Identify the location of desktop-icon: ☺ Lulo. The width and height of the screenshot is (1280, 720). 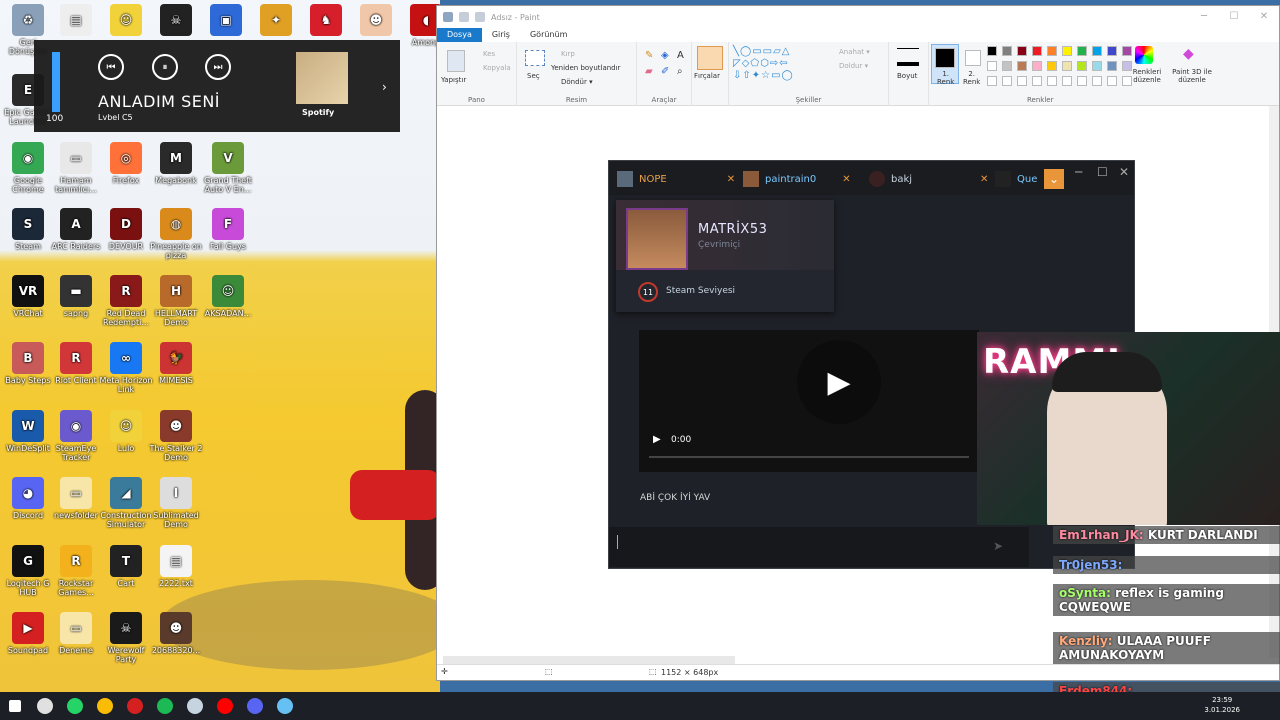
(126, 431).